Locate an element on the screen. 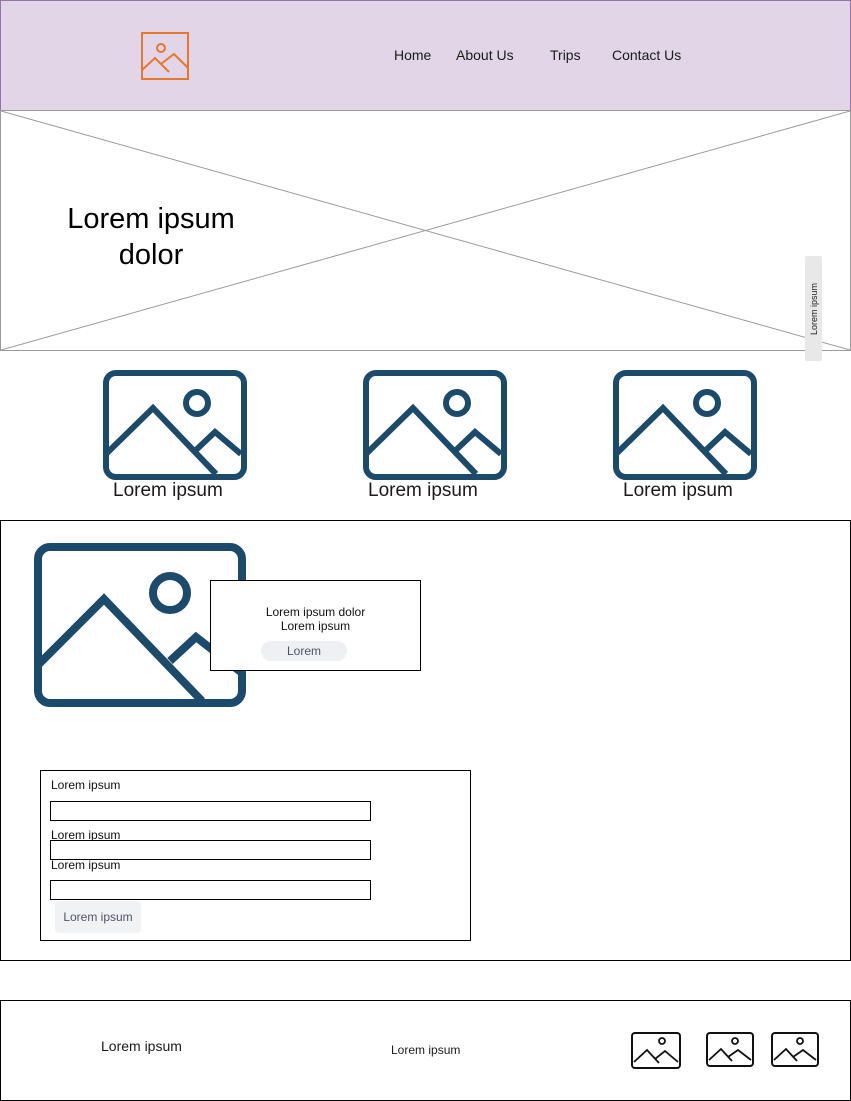  site-header: Home About Us Trips Contact Us is located at coordinates (425, 55).